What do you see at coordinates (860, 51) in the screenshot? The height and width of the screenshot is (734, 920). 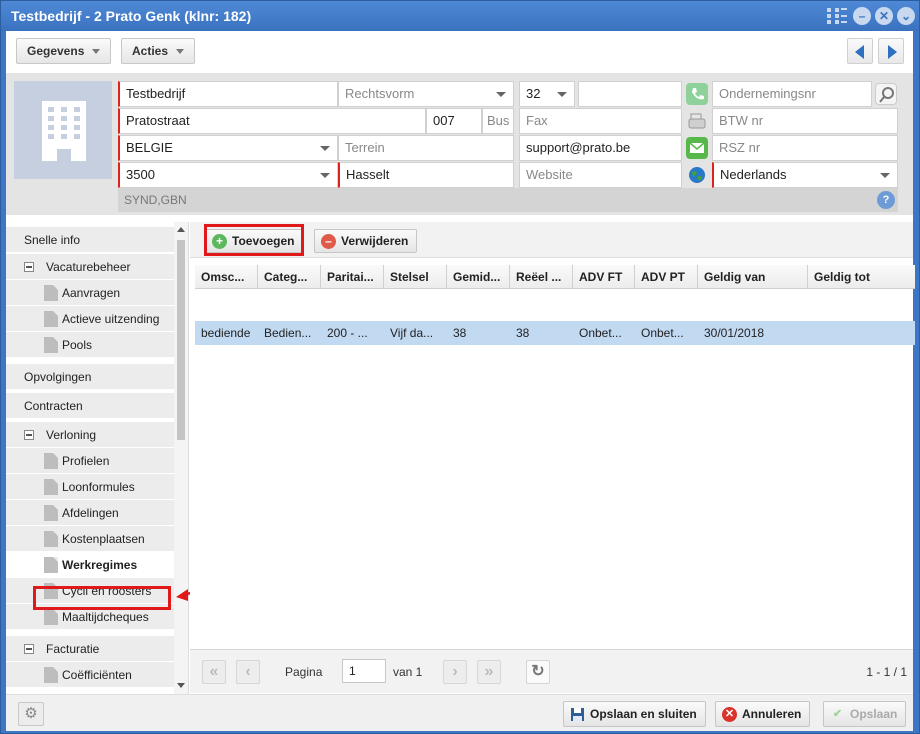 I see `previous-record-button` at bounding box center [860, 51].